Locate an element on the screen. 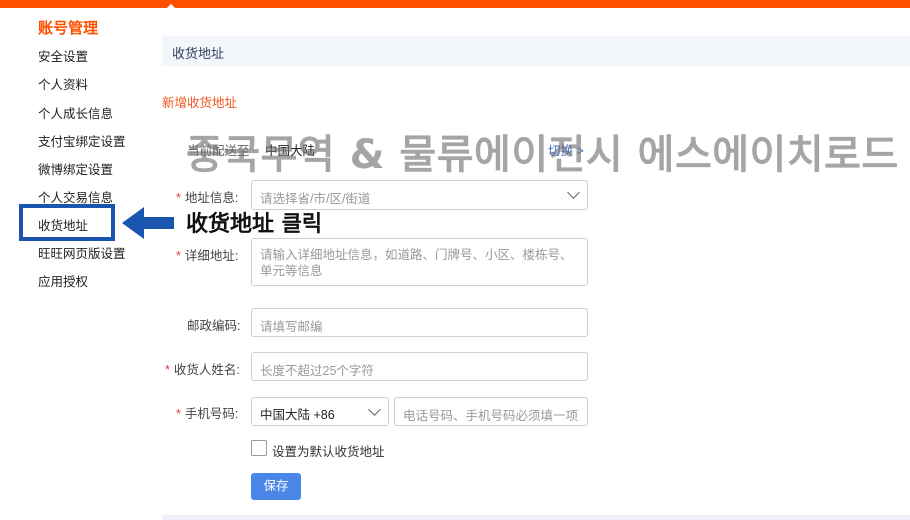  phone-placeholder: 电话号码、手机号码必须填一项 is located at coordinates (491, 416).